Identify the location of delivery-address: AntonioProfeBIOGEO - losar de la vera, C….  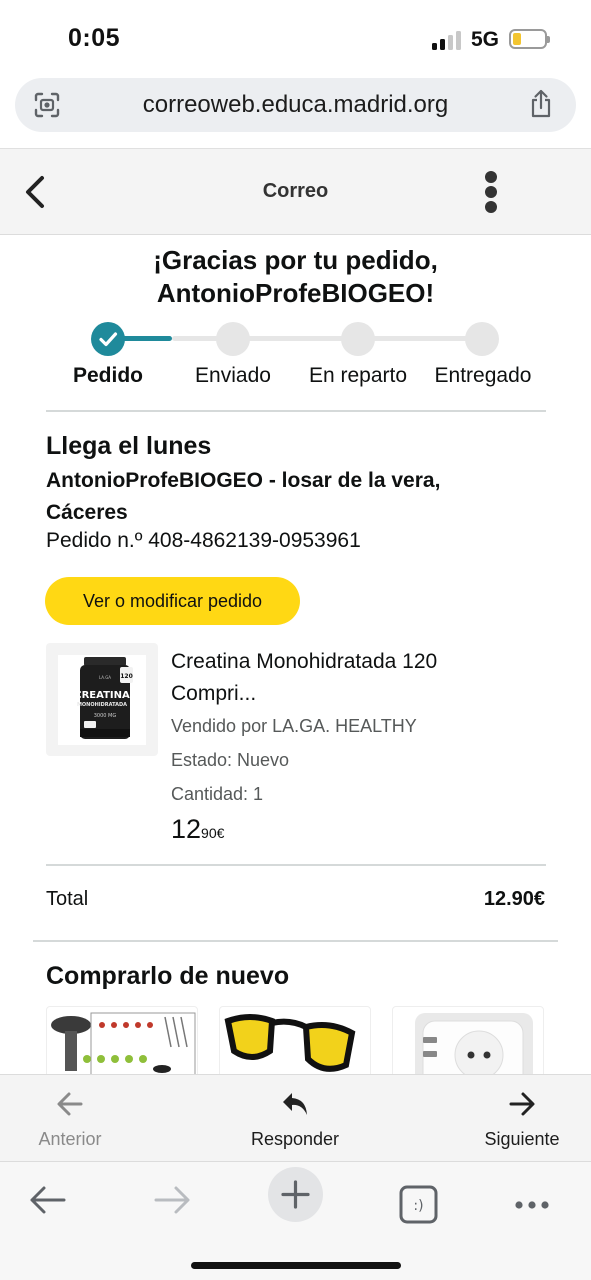
(243, 496).